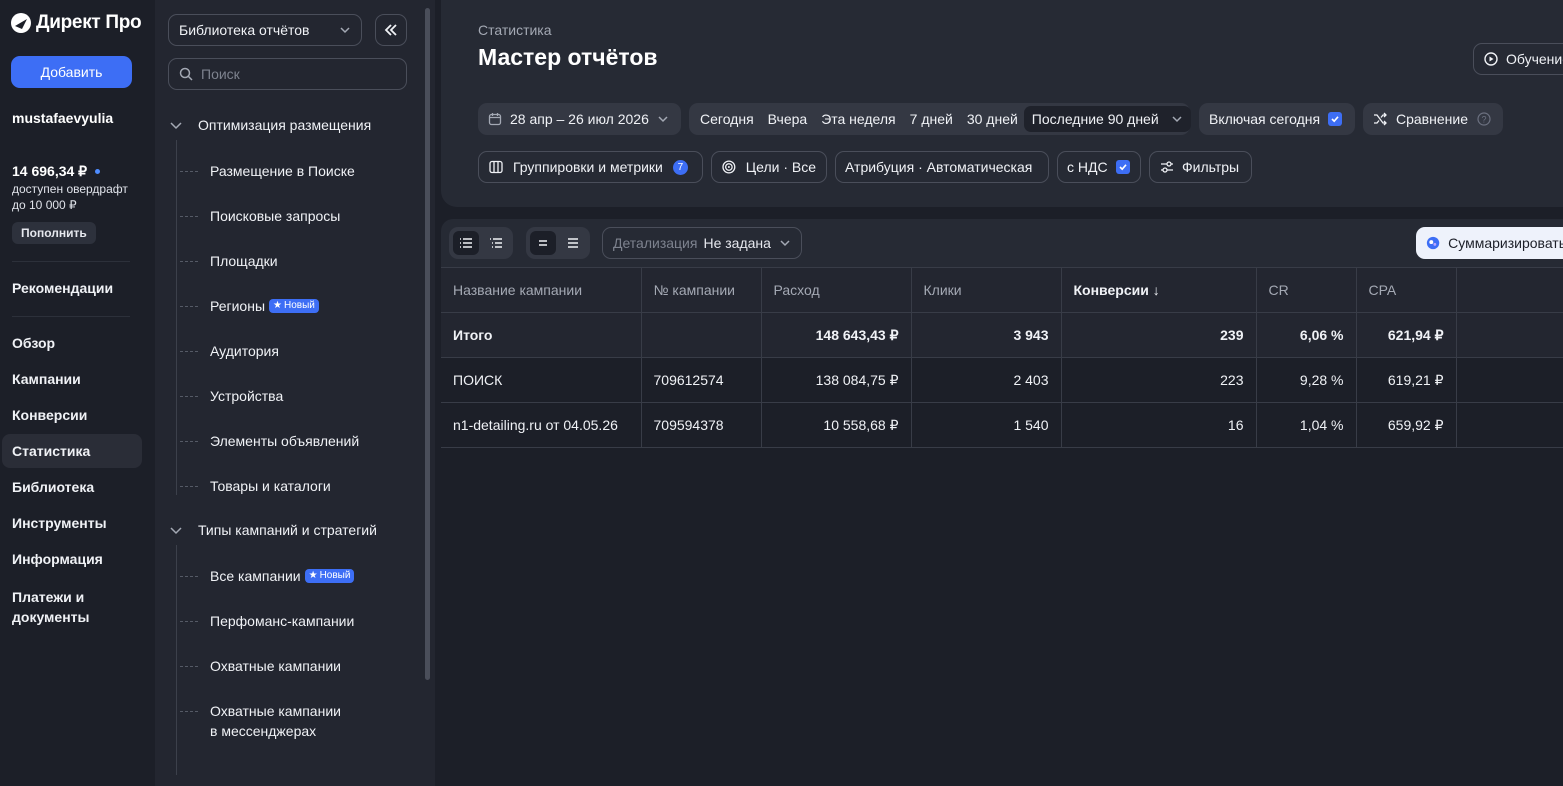  Describe the element at coordinates (1489, 243) in the screenshot. I see `summarize-button: Суммаризировать` at that location.